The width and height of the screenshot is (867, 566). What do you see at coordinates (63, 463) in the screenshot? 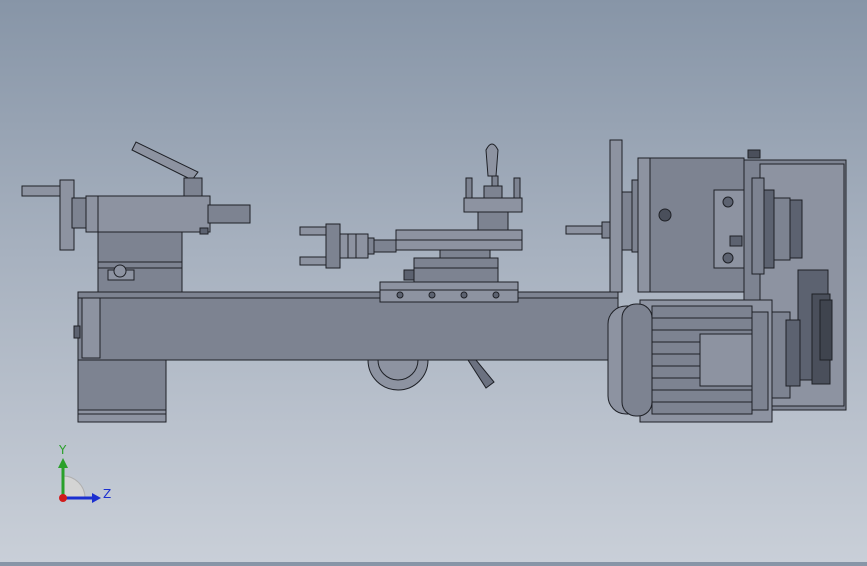
I see `y-arrow-icon` at bounding box center [63, 463].